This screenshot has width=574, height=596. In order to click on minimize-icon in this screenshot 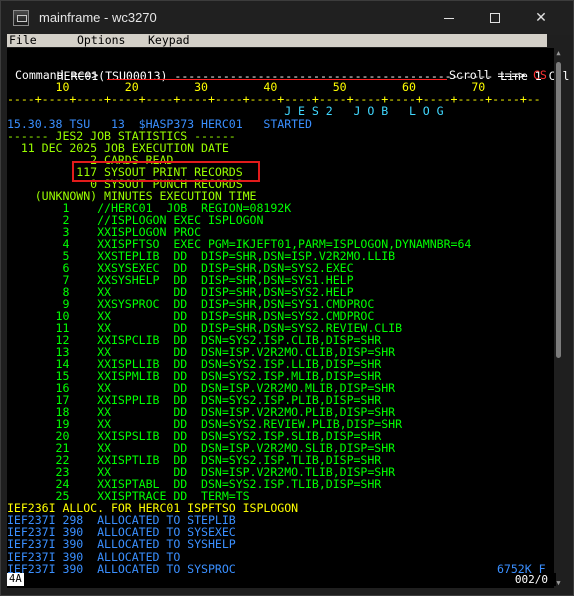, I will do `click(449, 18)`.